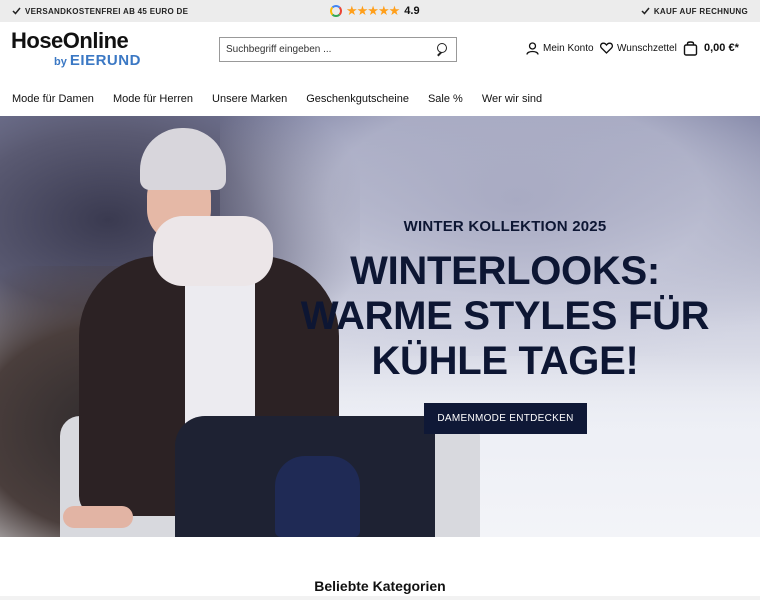 The height and width of the screenshot is (600, 760). What do you see at coordinates (647, 48) in the screenshot?
I see `wishlist-label: Wunschzettel` at bounding box center [647, 48].